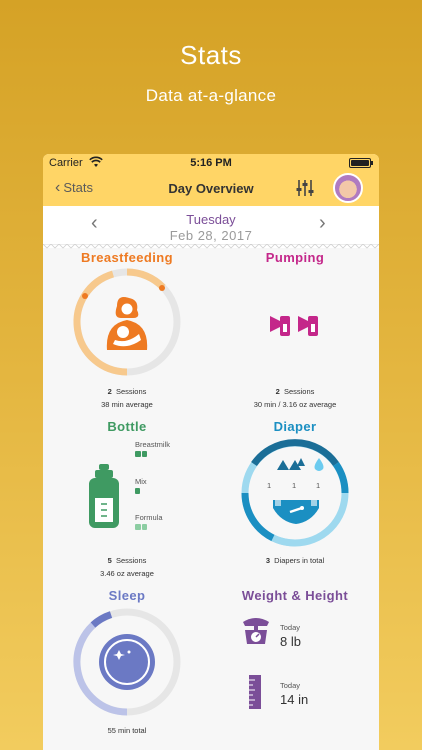 This screenshot has width=422, height=750. Describe the element at coordinates (127, 595) in the screenshot. I see `sleep-title: Sleep` at that location.